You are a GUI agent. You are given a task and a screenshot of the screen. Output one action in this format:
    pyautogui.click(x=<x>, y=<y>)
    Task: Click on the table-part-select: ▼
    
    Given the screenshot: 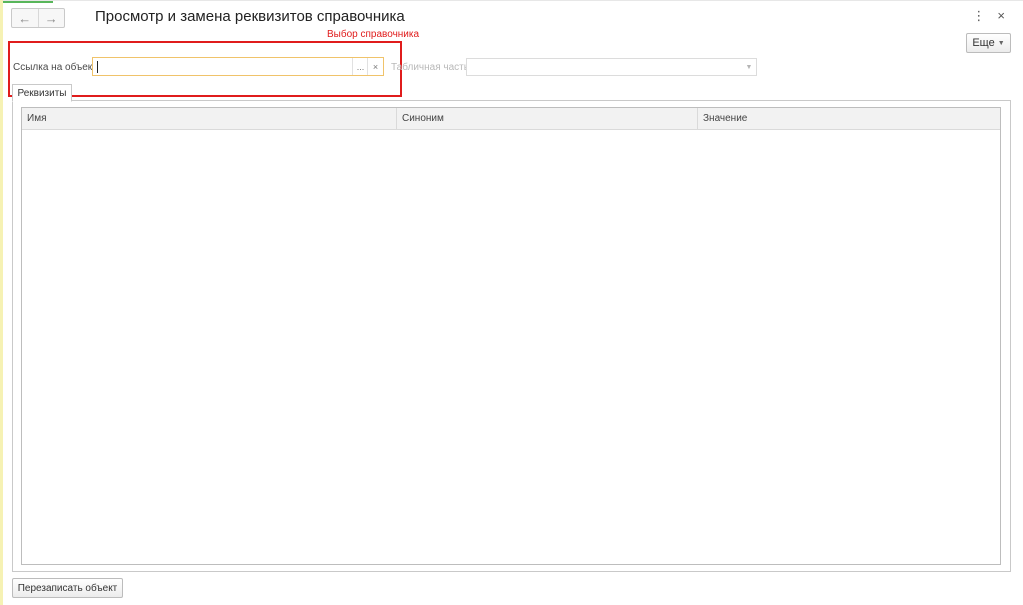 What is the action you would take?
    pyautogui.click(x=611, y=67)
    